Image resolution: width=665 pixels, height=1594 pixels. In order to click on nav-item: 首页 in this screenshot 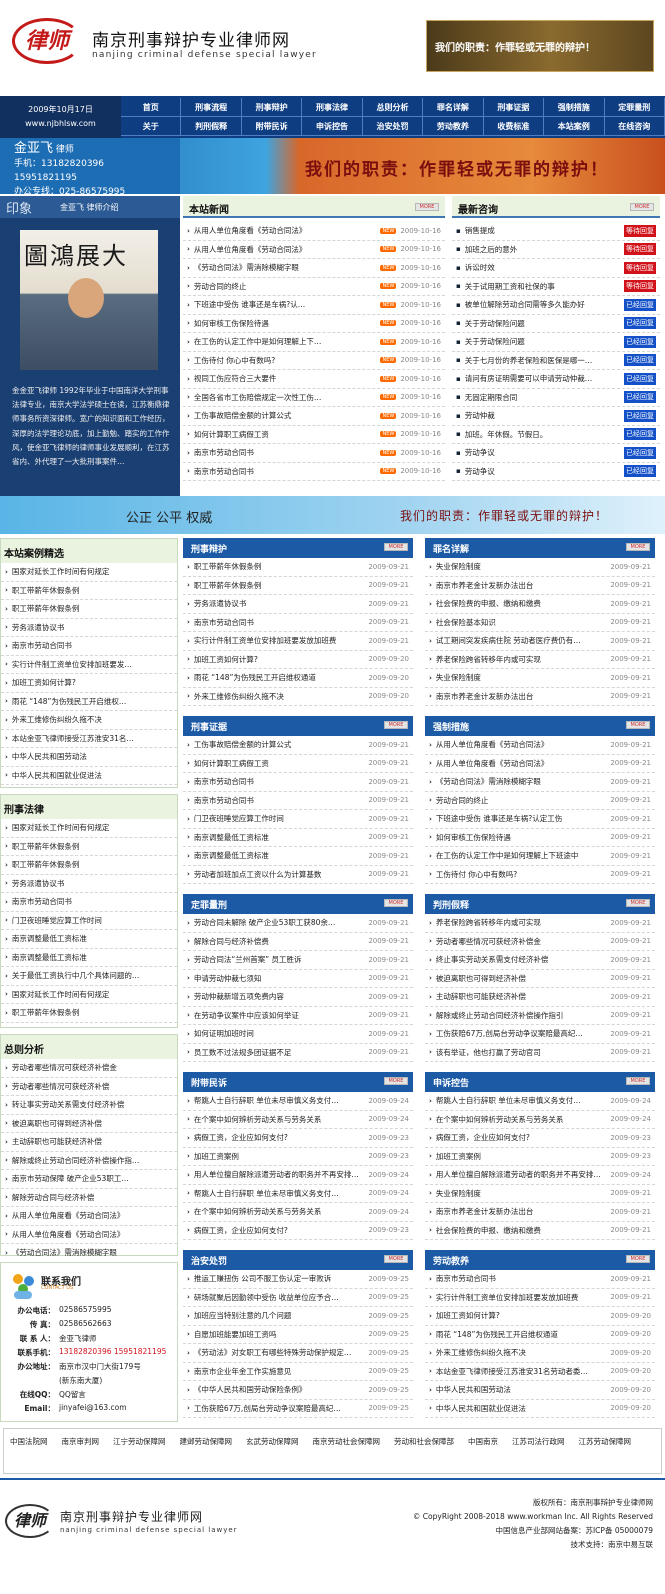, I will do `click(151, 107)`.